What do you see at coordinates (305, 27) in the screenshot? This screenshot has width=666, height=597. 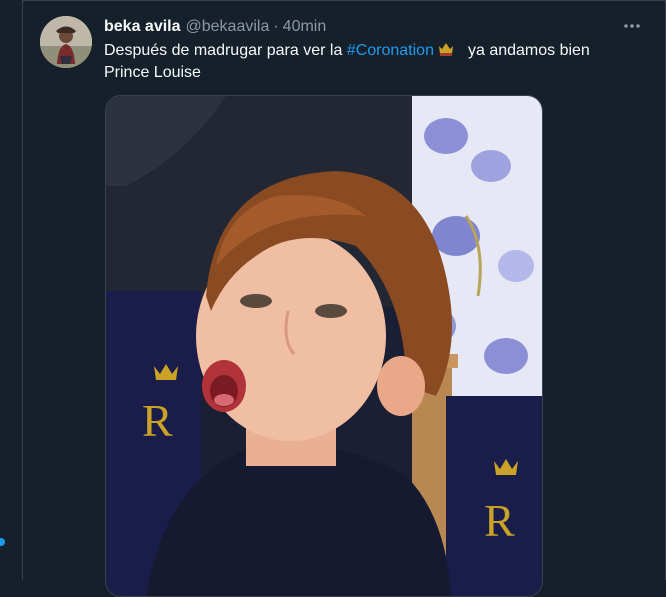 I see `timestamp: 40min` at bounding box center [305, 27].